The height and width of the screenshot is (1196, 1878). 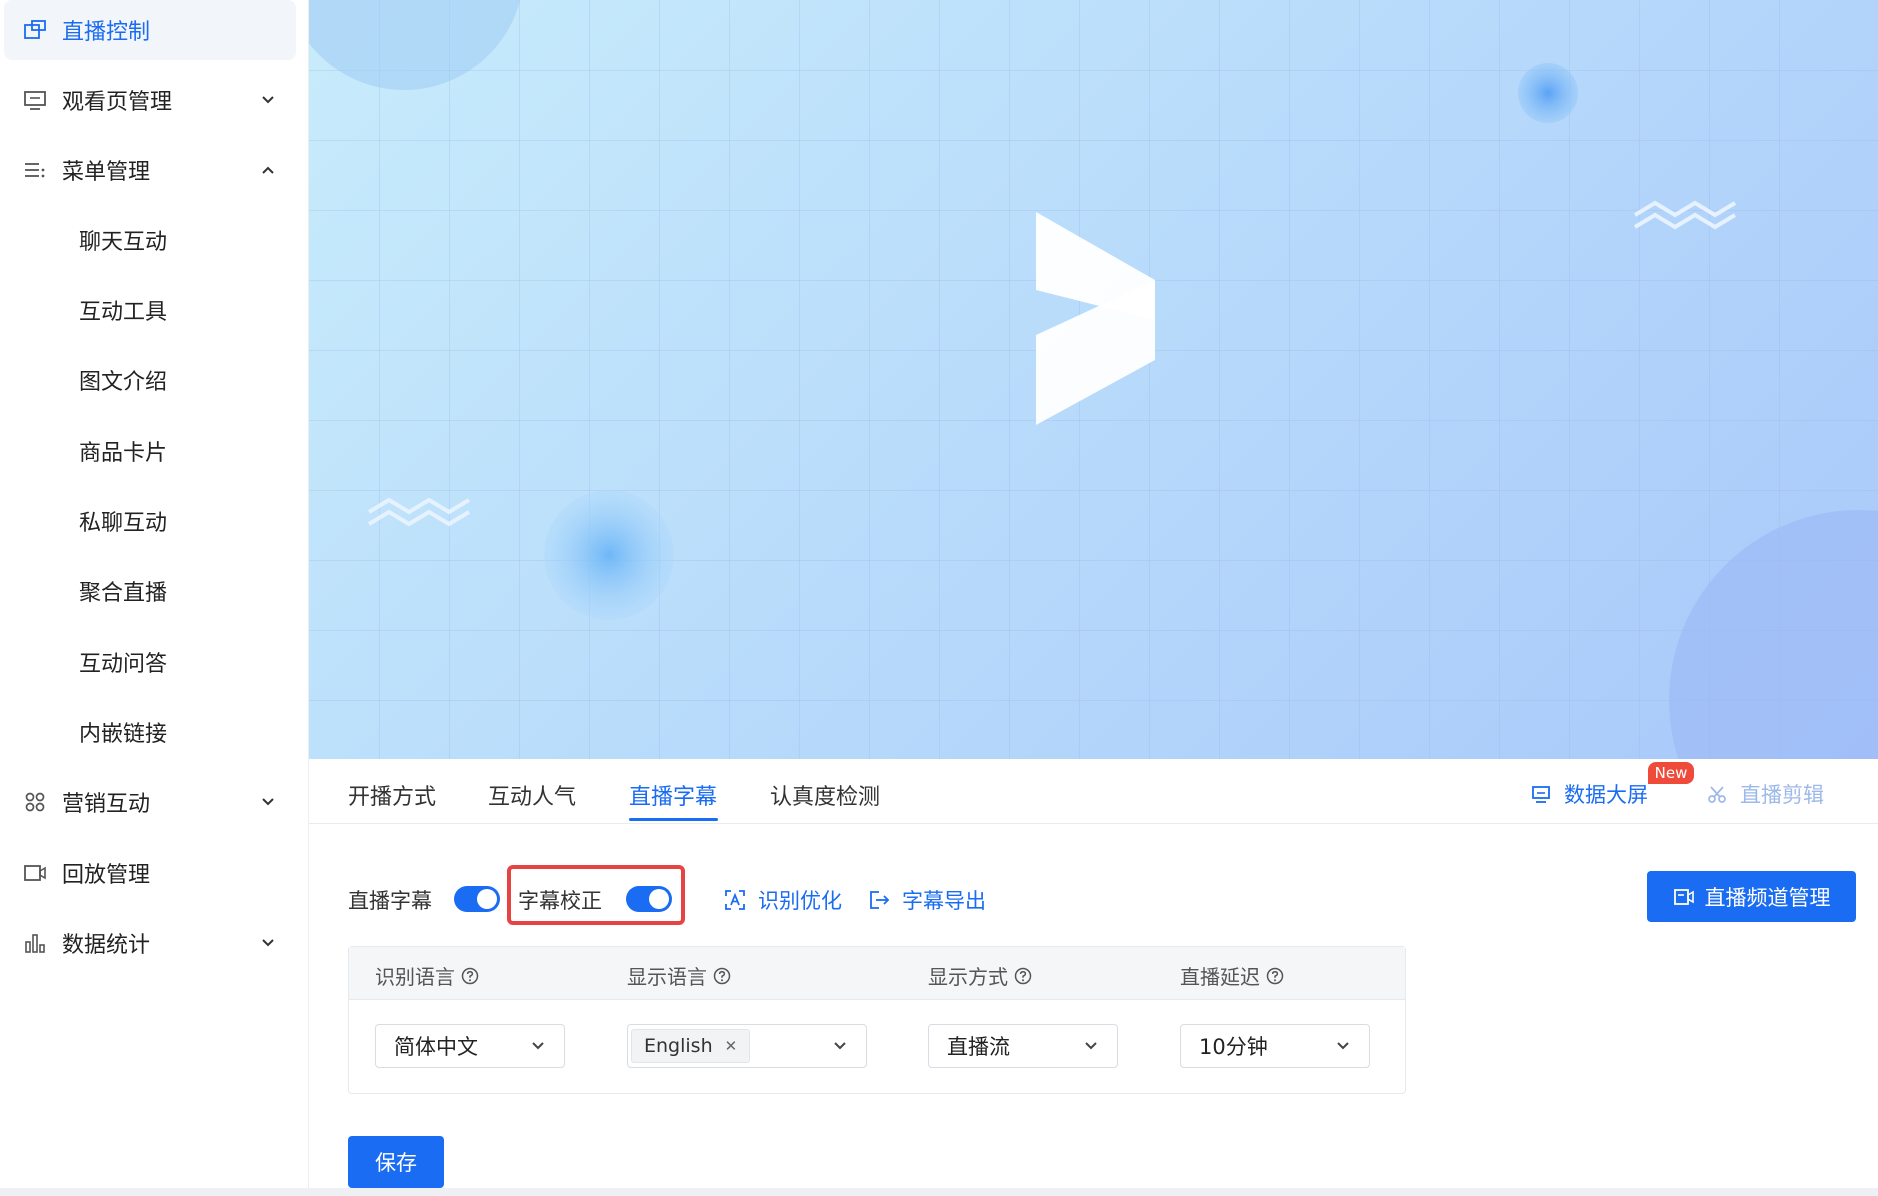 I want to click on scan-icon, so click(x=735, y=900).